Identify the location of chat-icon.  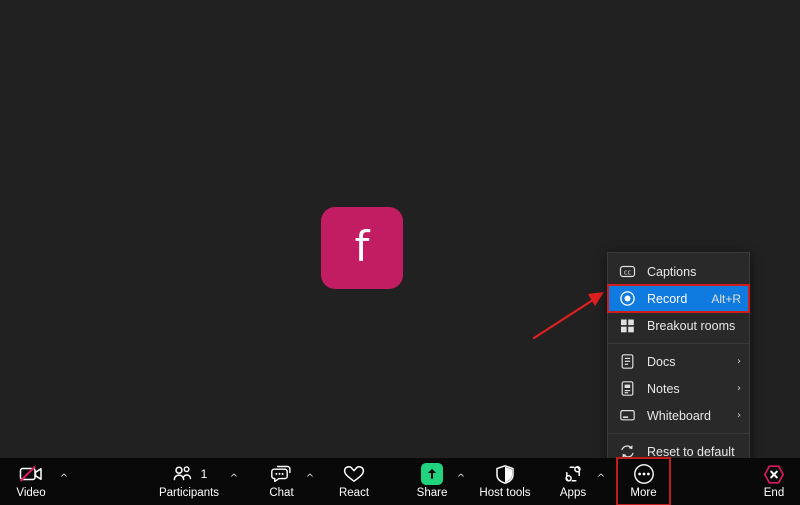
(282, 474).